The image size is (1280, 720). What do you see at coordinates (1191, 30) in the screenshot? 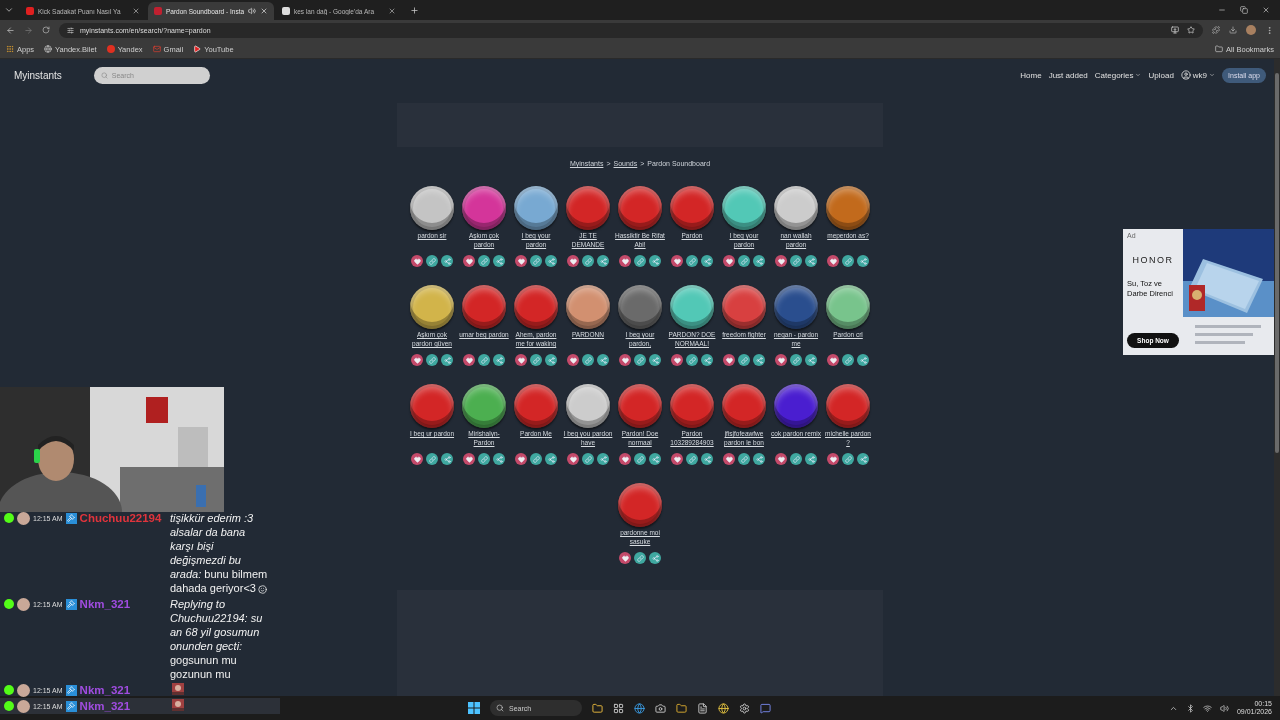
I see `star-icon` at bounding box center [1191, 30].